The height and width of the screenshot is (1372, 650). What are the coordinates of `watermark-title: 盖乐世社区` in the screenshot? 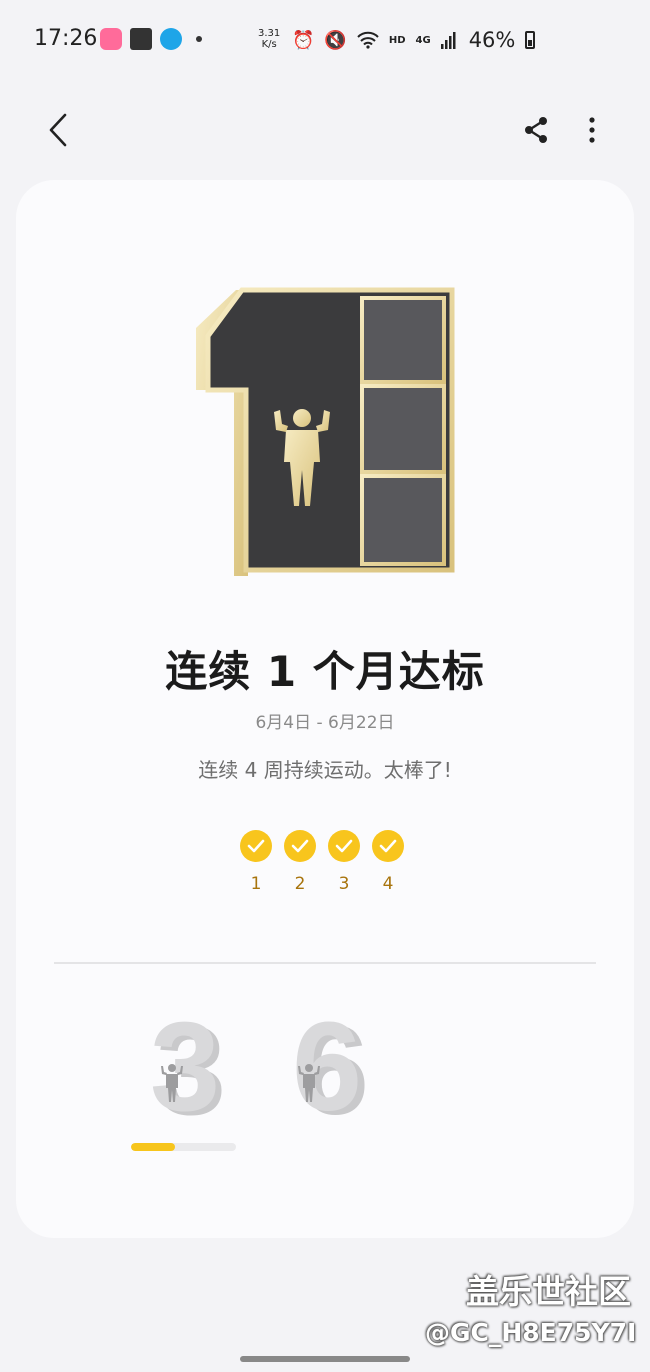 It's located at (548, 1291).